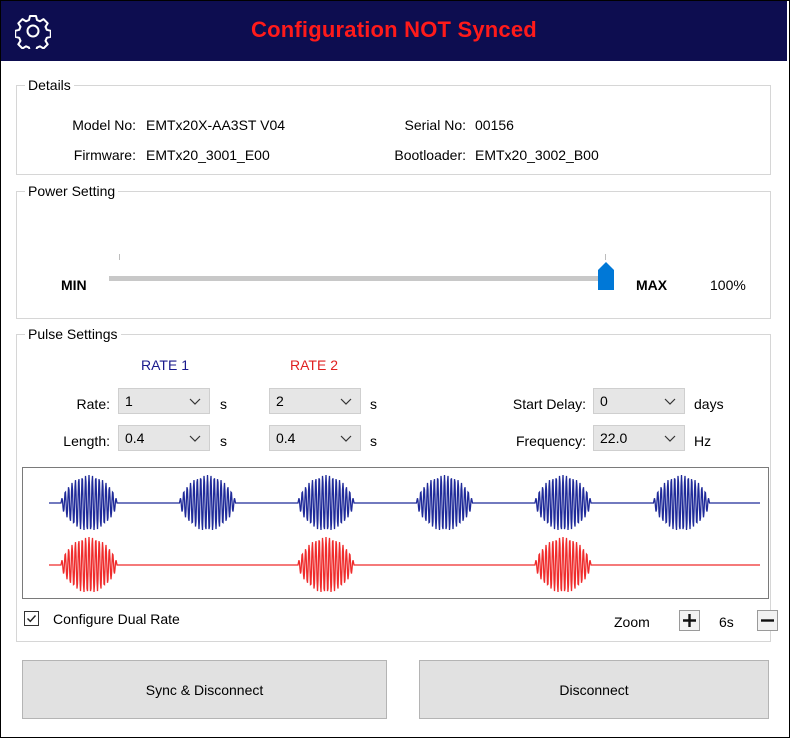 The width and height of the screenshot is (790, 738). I want to click on plus-icon, so click(689, 620).